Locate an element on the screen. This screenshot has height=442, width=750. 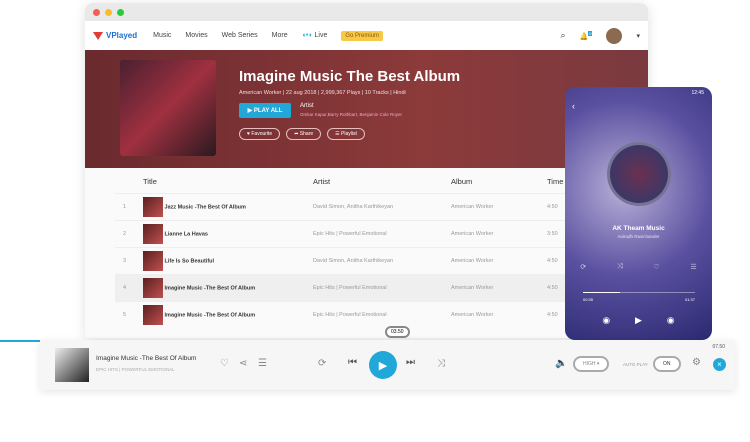
minimize-dot is located at coordinates (108, 12).